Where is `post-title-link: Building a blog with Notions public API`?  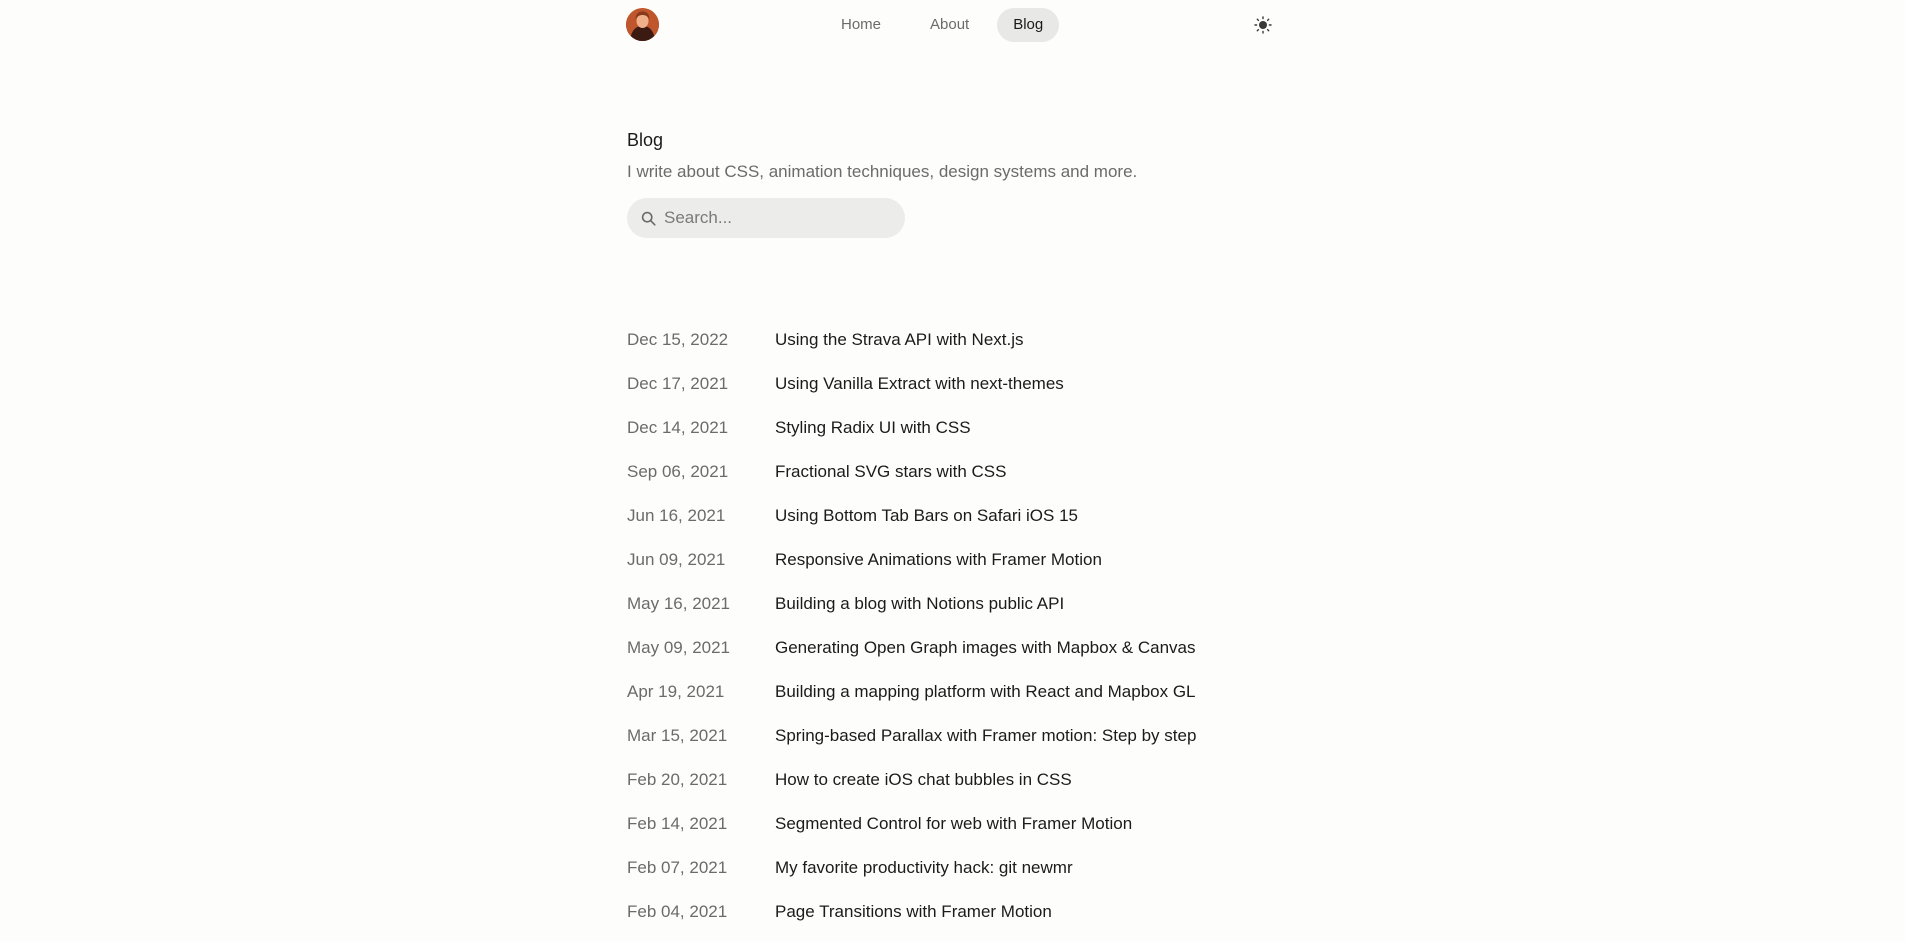 post-title-link: Building a blog with Notions public API is located at coordinates (919, 604).